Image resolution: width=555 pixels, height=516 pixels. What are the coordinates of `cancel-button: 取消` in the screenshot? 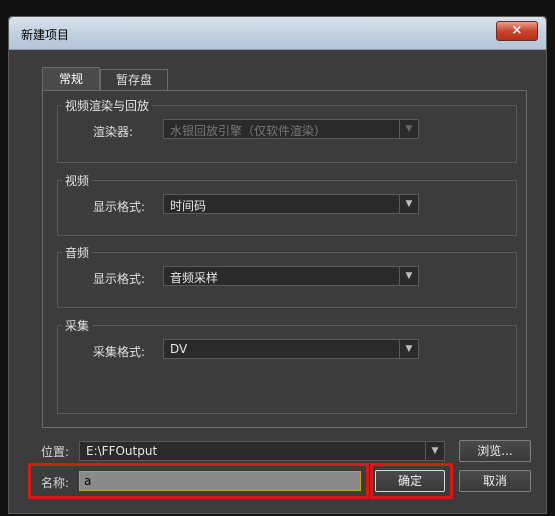 It's located at (495, 481).